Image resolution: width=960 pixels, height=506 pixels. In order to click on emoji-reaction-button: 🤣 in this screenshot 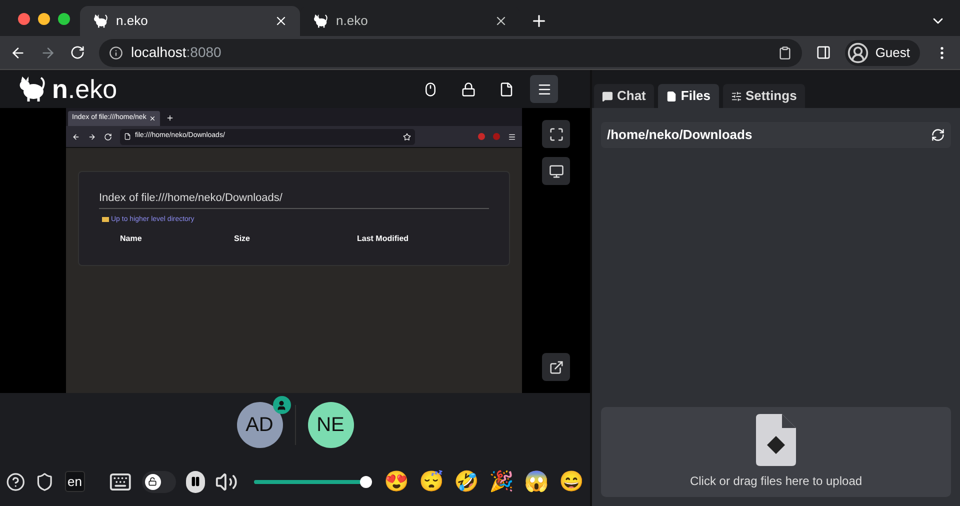, I will do `click(466, 482)`.